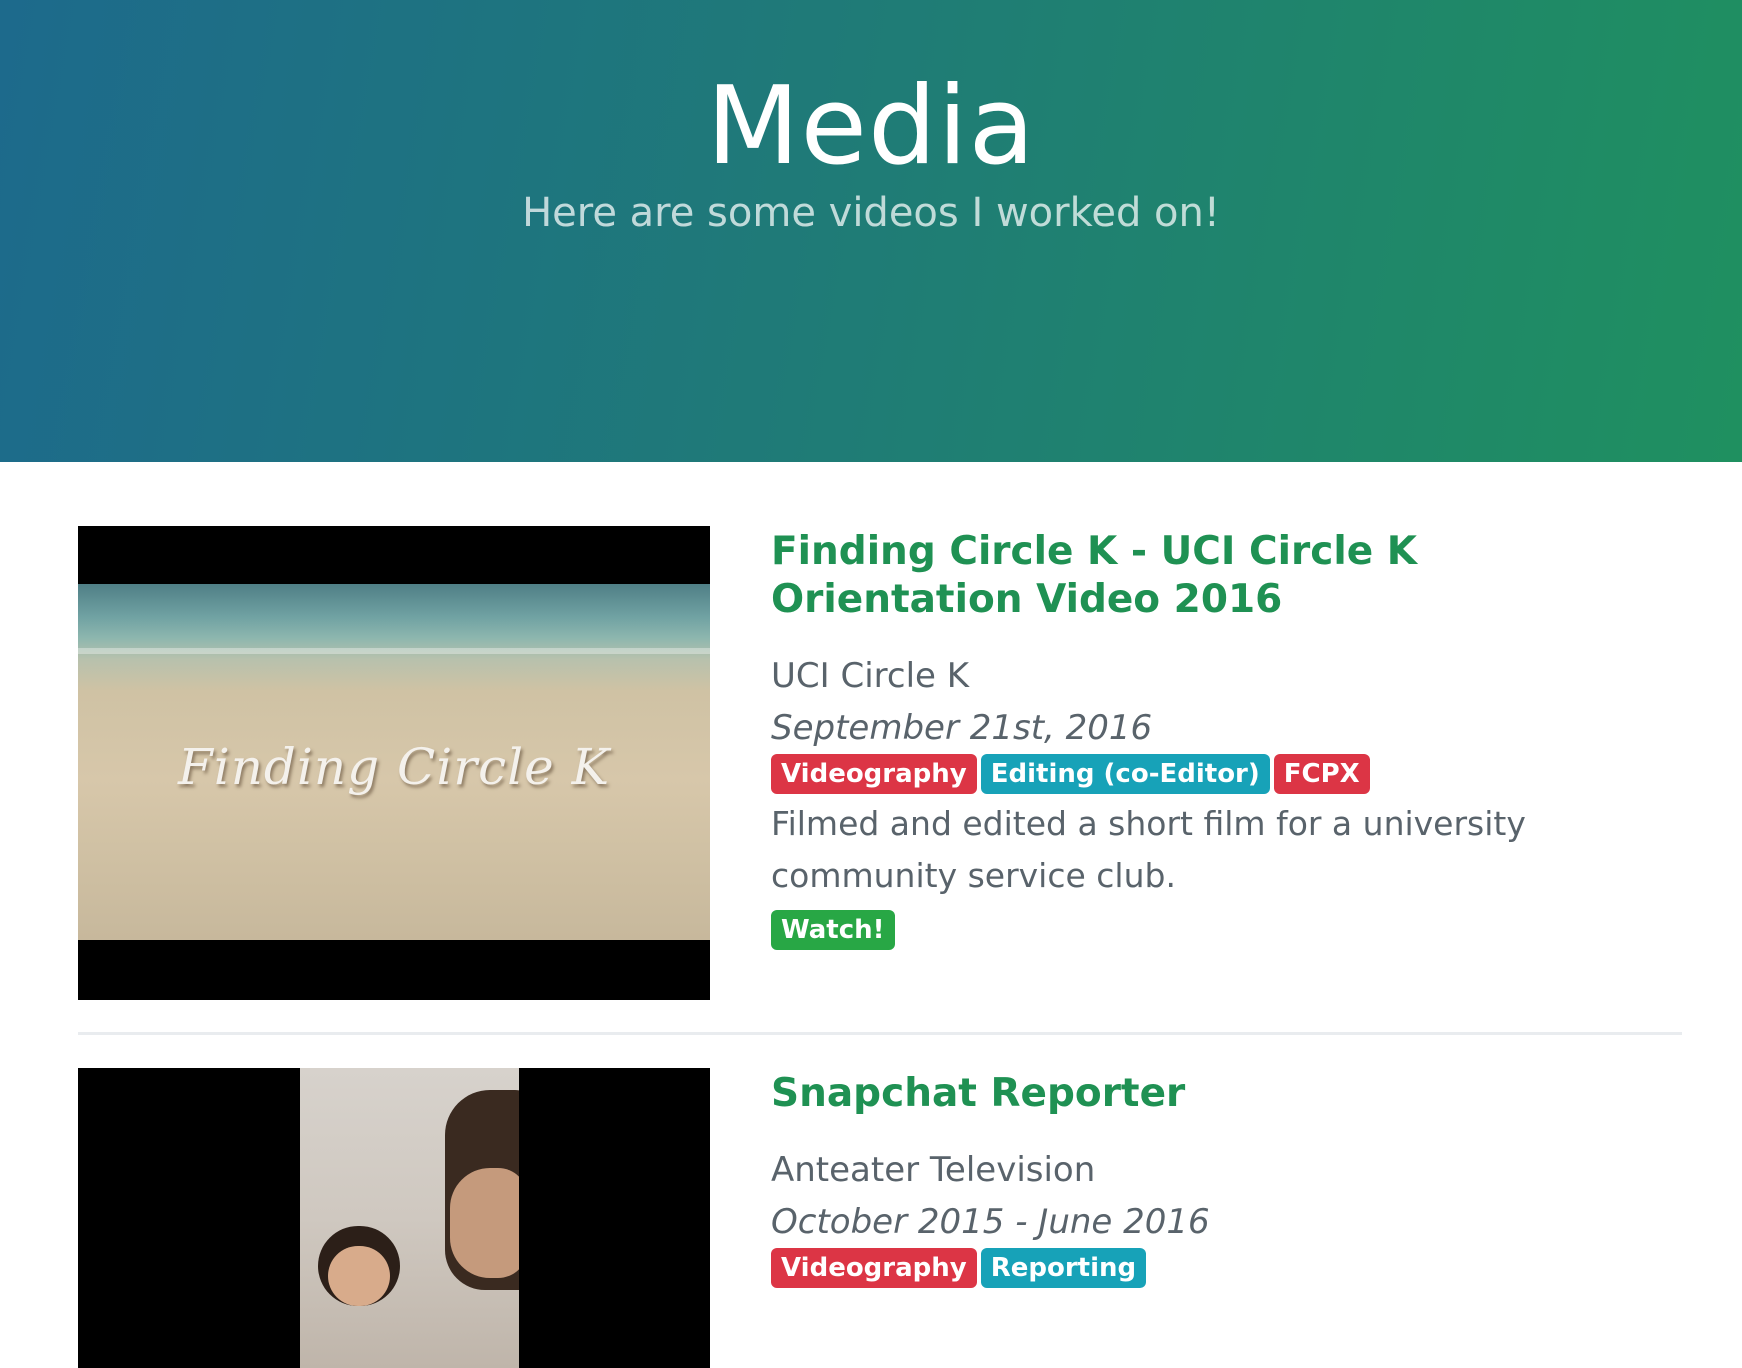 The width and height of the screenshot is (1742, 1368). Describe the element at coordinates (871, 126) in the screenshot. I see `page-title: Media` at that location.